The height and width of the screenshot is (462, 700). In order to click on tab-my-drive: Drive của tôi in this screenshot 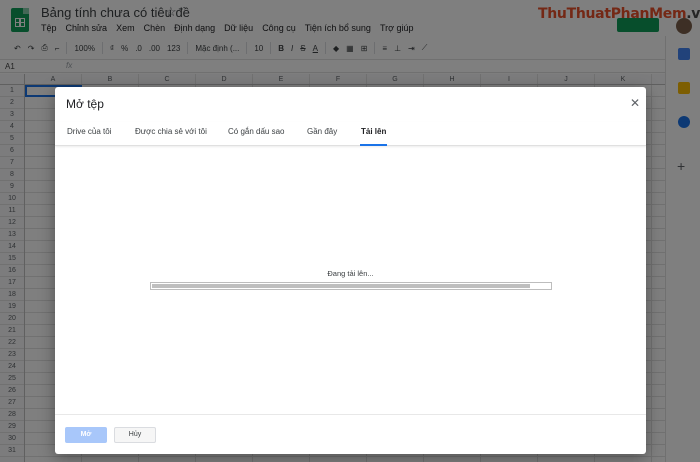, I will do `click(89, 131)`.